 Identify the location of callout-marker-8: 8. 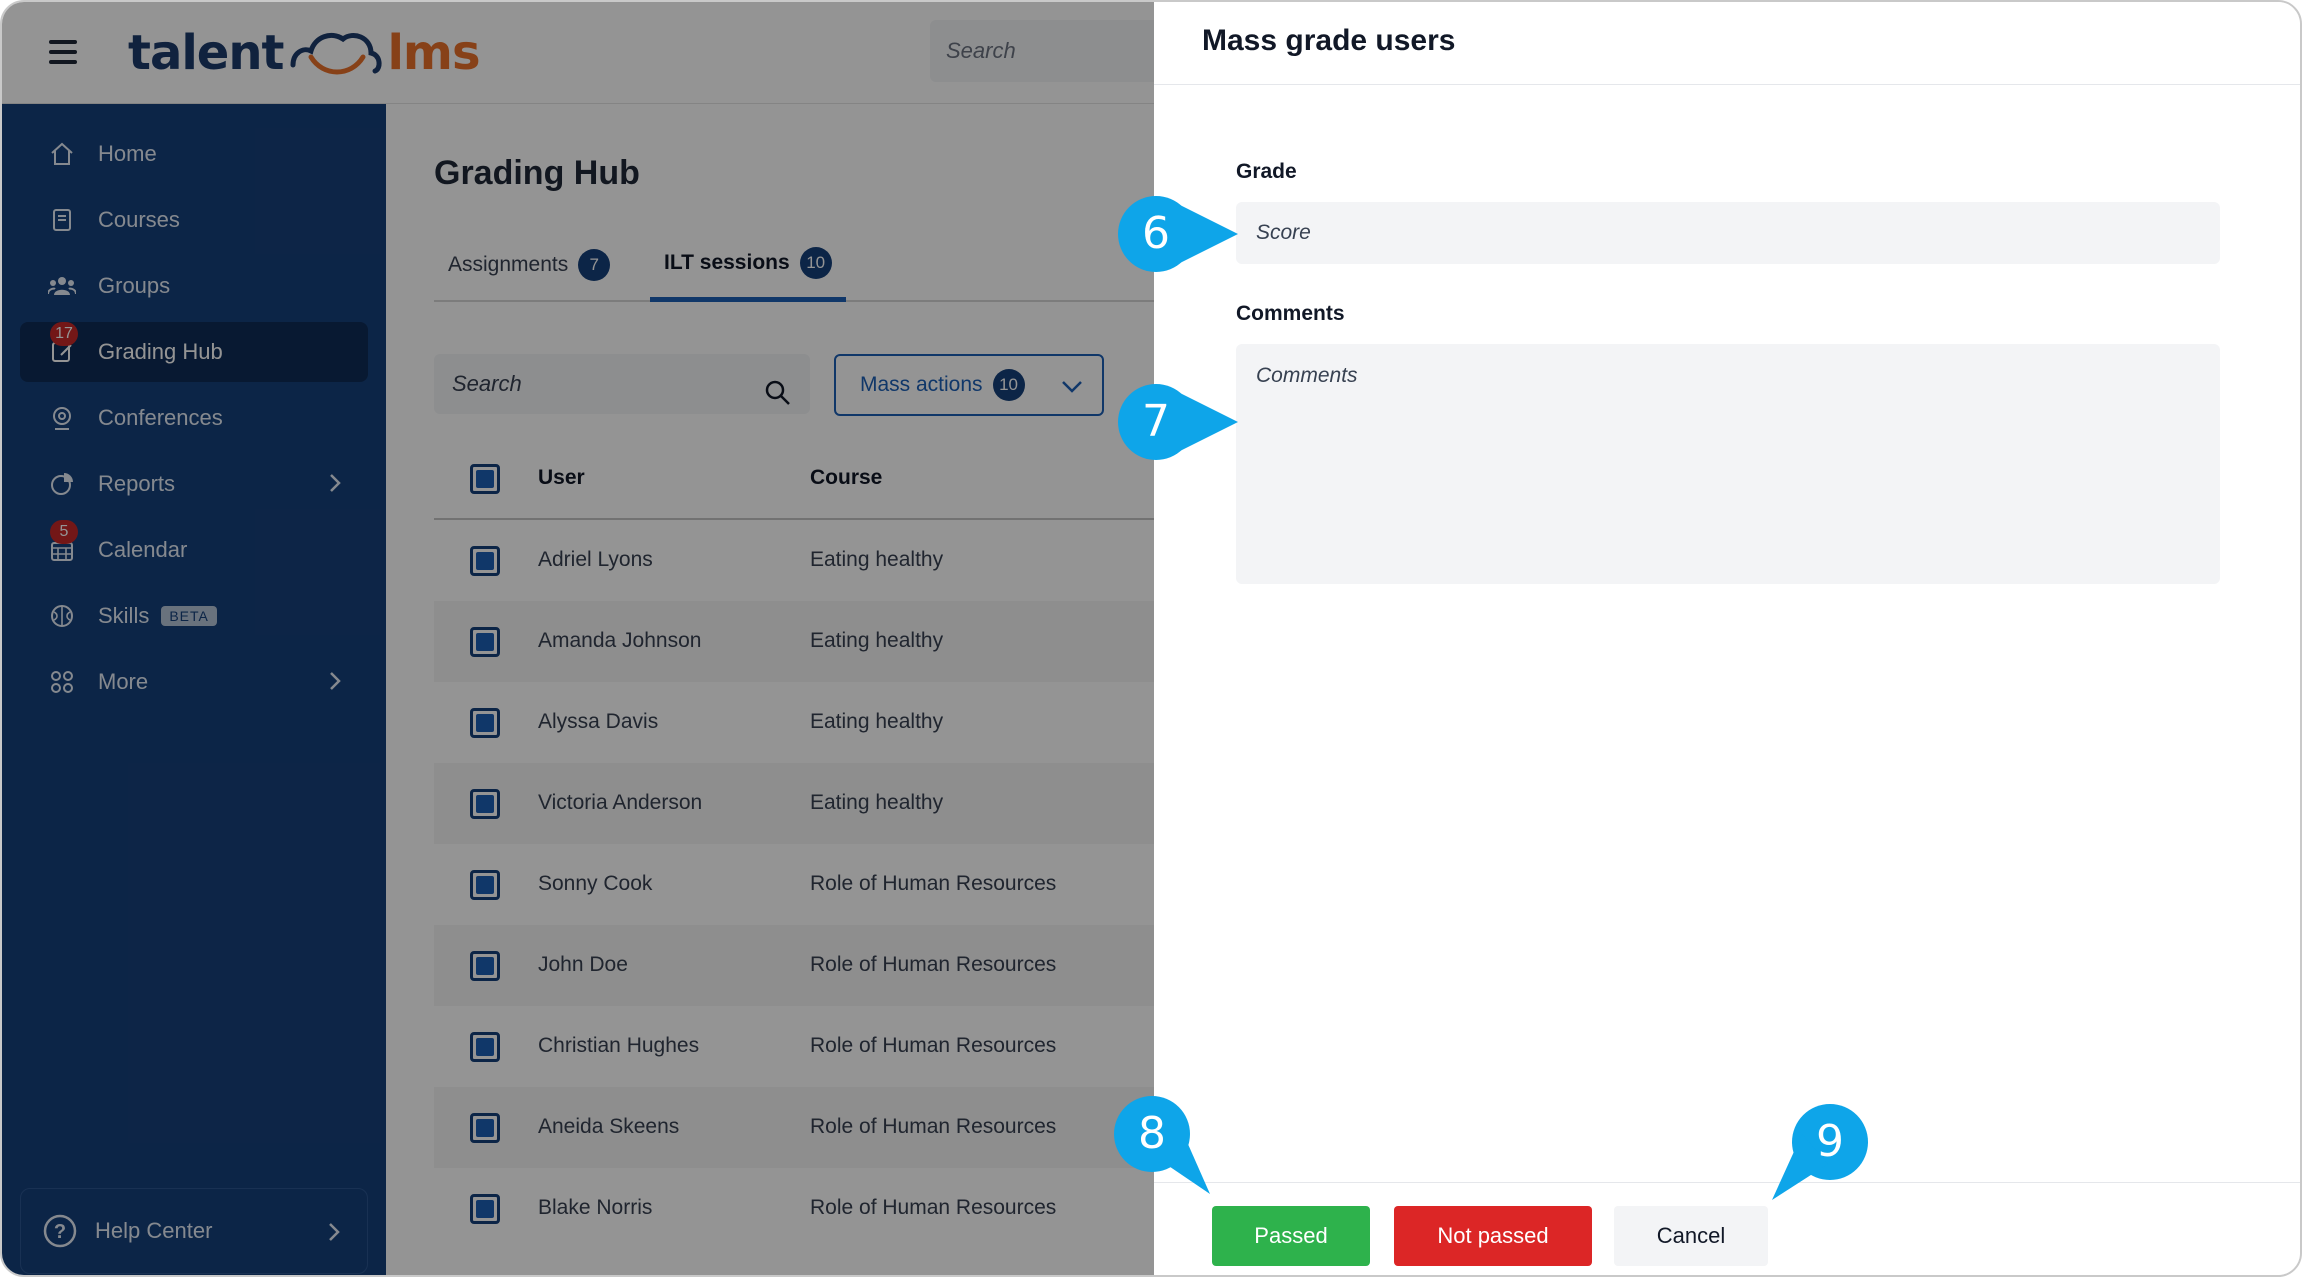
(1174, 1146).